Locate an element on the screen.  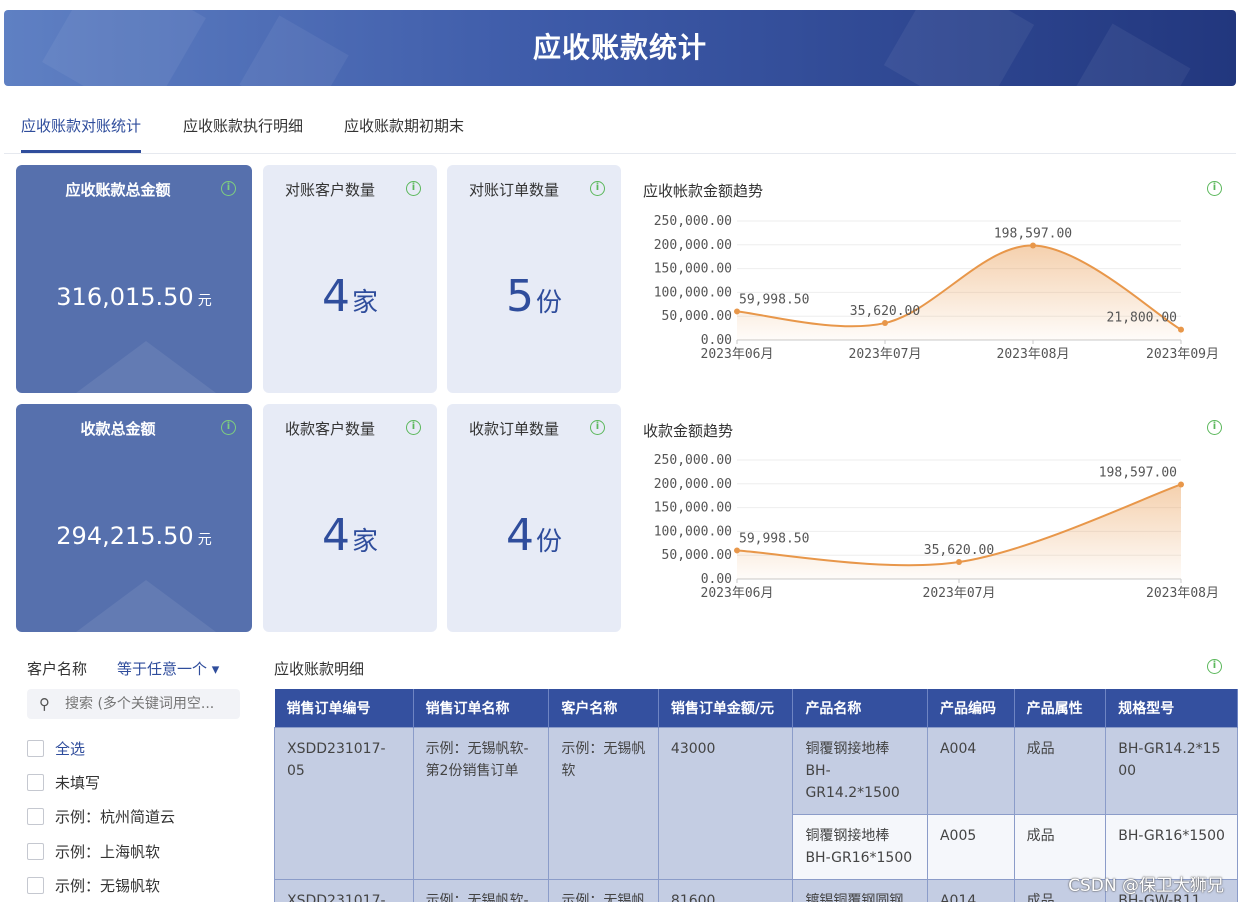
received-orders-value: 4份 is located at coordinates (534, 535).